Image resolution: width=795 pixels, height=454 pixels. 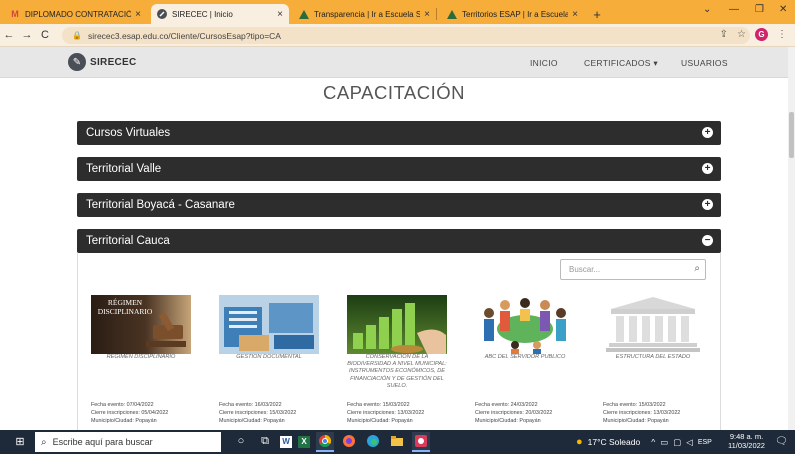 What do you see at coordinates (436, 14) in the screenshot?
I see `tab-divider` at bounding box center [436, 14].